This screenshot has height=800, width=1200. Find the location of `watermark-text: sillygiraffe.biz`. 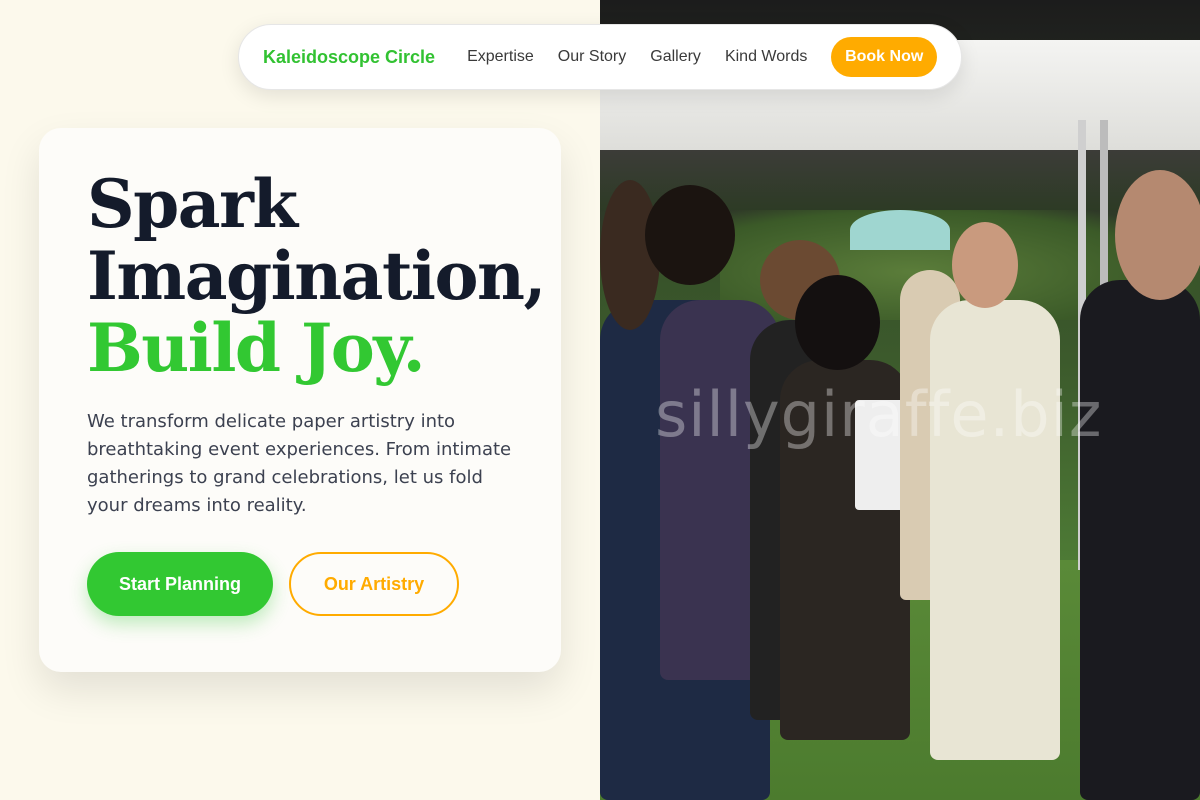

watermark-text: sillygiraffe.biz is located at coordinates (879, 414).